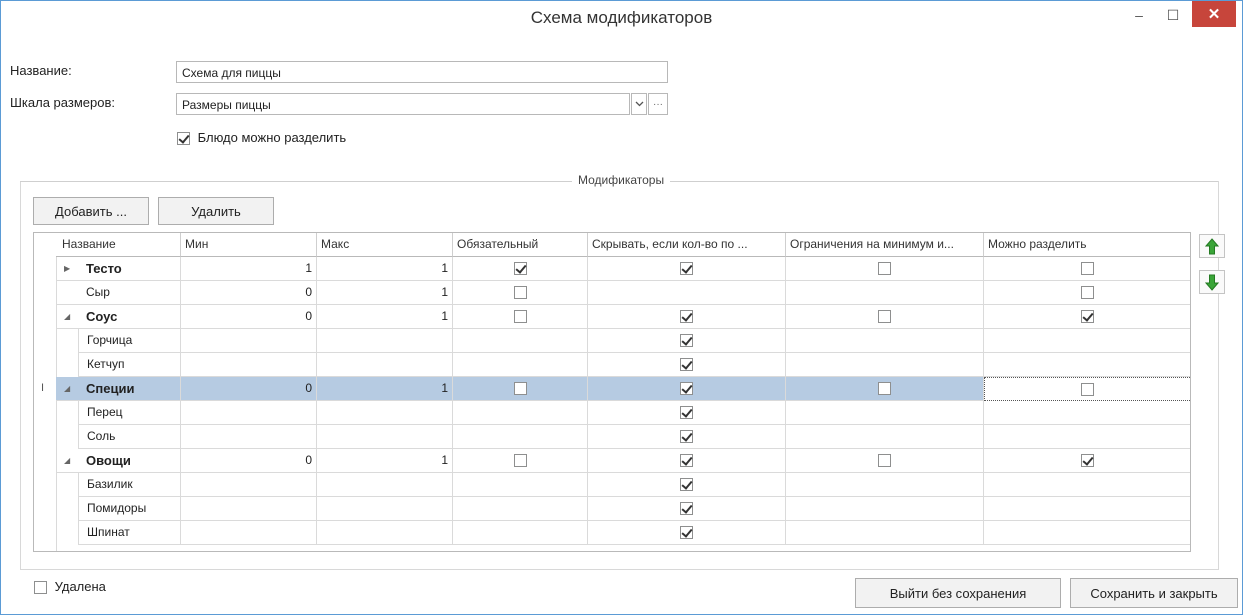 The height and width of the screenshot is (615, 1243). I want to click on cell-name: ▶ Тесто, so click(118, 269).